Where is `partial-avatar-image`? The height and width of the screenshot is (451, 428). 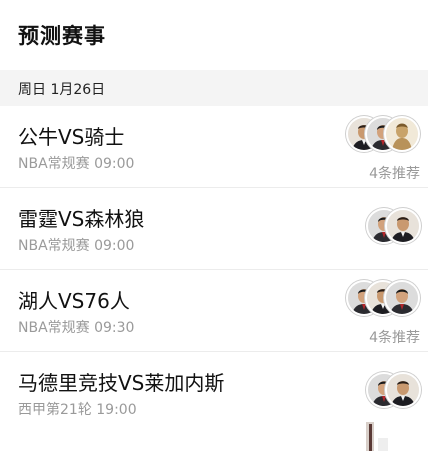 partial-avatar-image is located at coordinates (370, 429).